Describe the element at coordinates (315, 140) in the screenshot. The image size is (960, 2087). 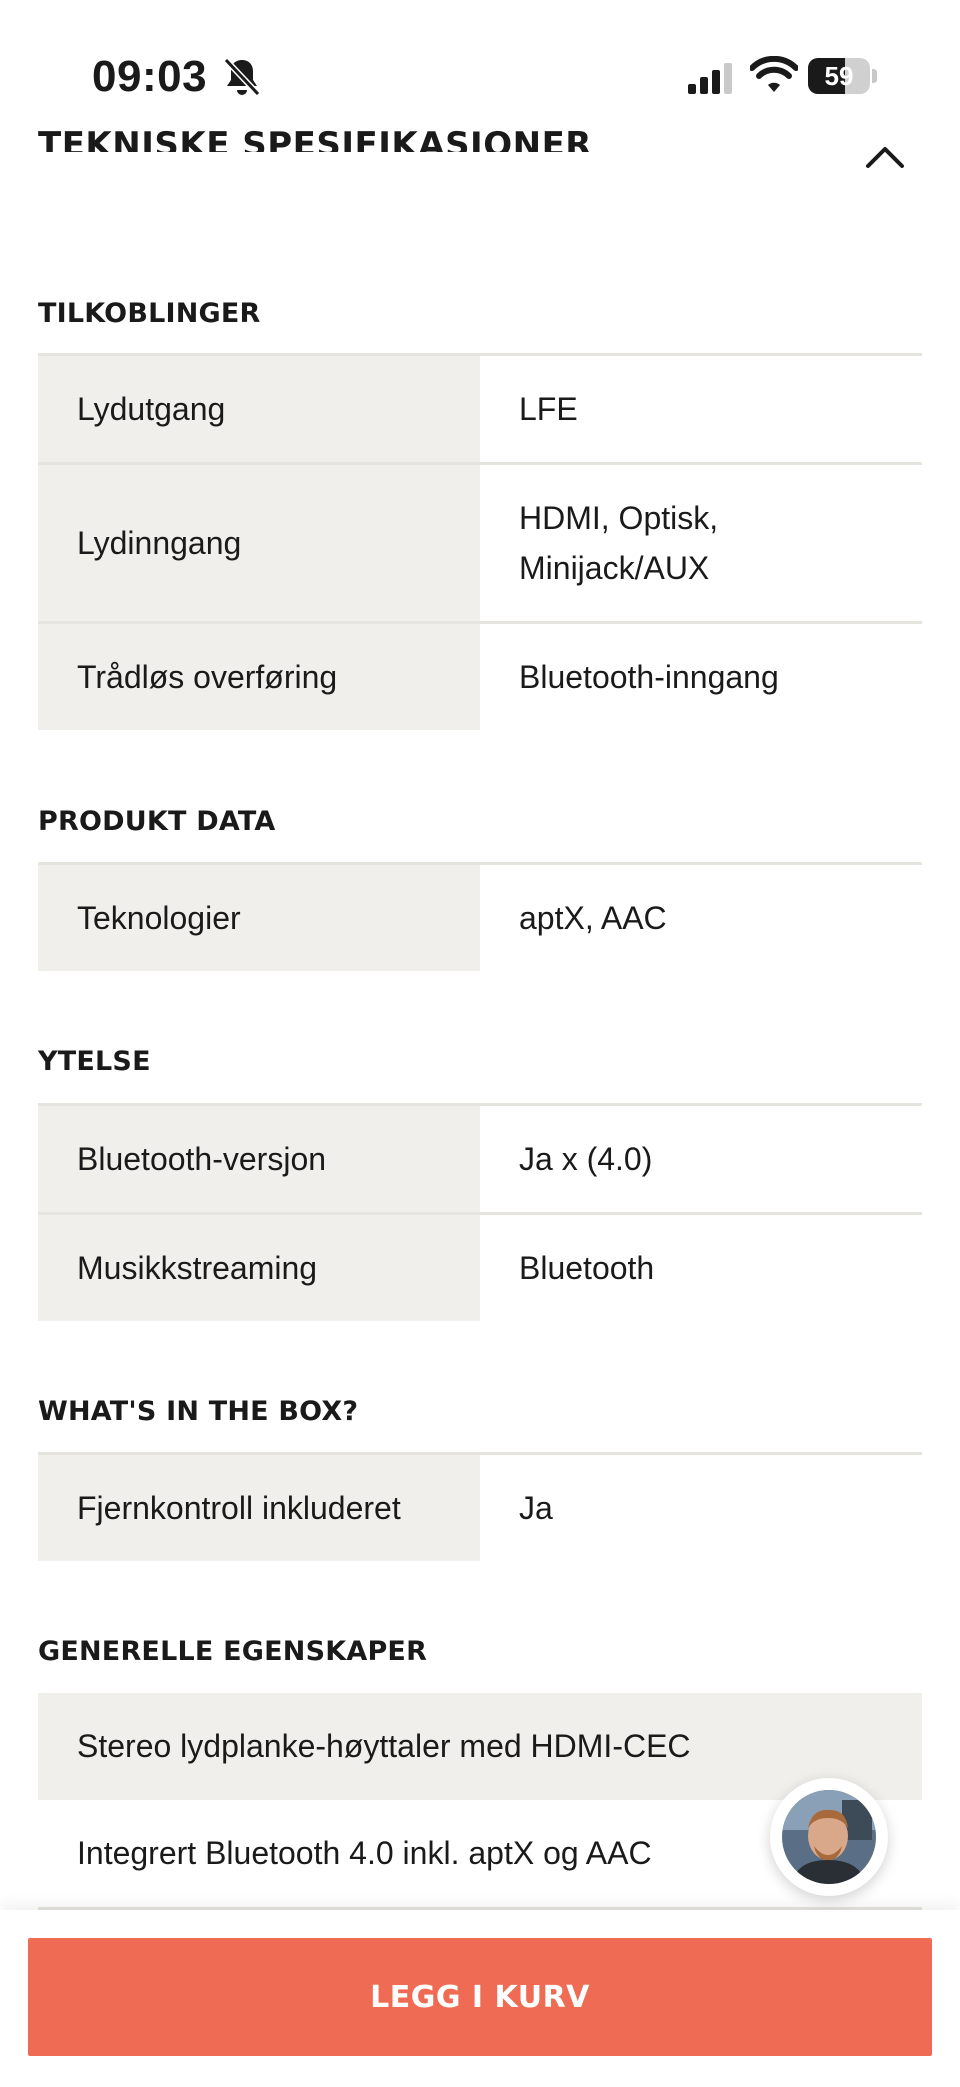
I see `section-title: TEKNISKE SPESIFIKASJONER` at that location.